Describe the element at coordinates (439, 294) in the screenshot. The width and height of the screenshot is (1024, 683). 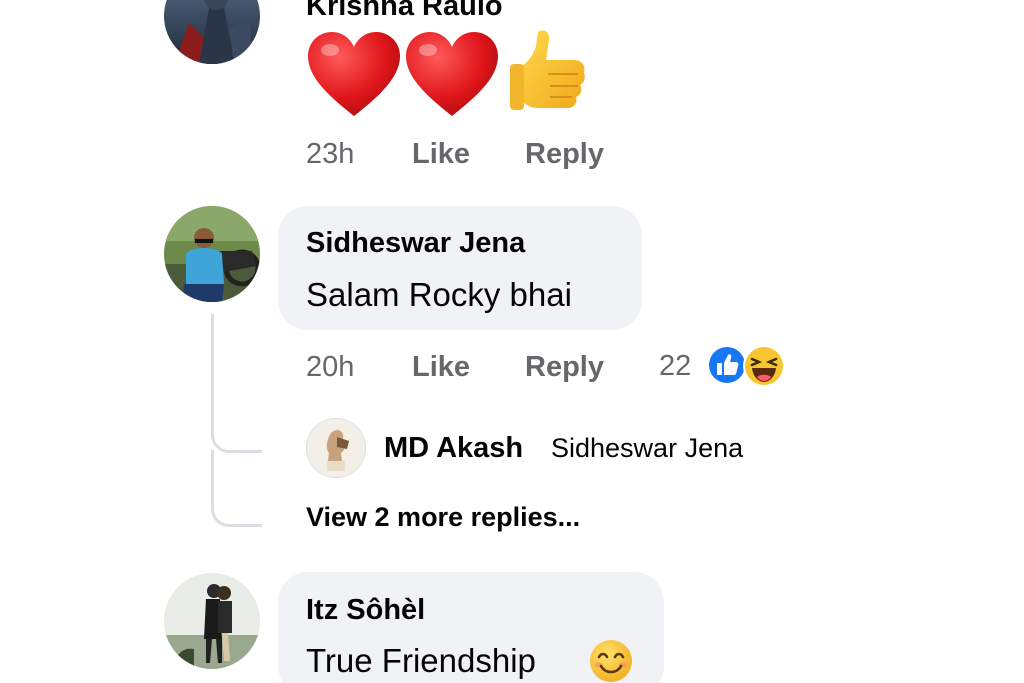
I see `comment-text: Salam Rocky bhai` at that location.